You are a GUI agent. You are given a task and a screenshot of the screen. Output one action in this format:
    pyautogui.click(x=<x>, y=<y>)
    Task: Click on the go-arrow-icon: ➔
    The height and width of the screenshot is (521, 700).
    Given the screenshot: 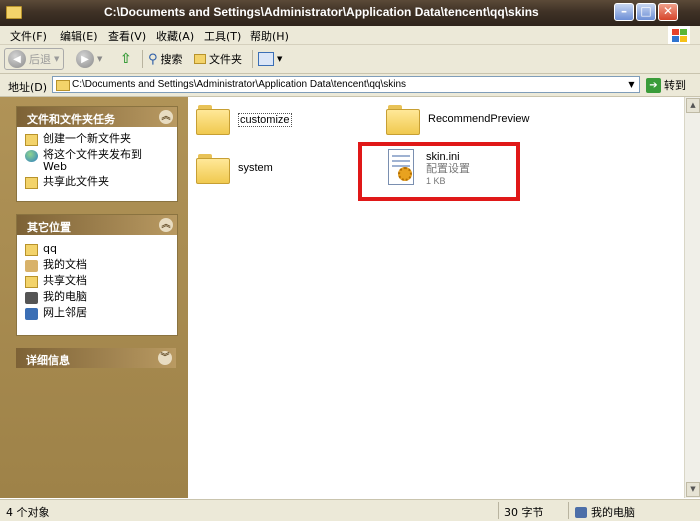 What is the action you would take?
    pyautogui.click(x=653, y=85)
    